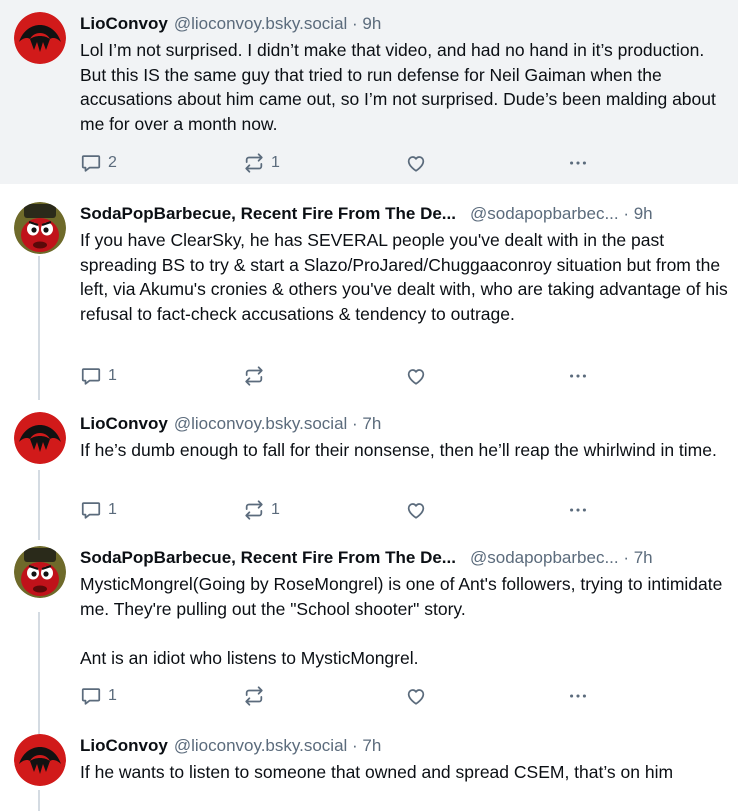 The width and height of the screenshot is (738, 811). I want to click on reply-button: 2, so click(98, 163).